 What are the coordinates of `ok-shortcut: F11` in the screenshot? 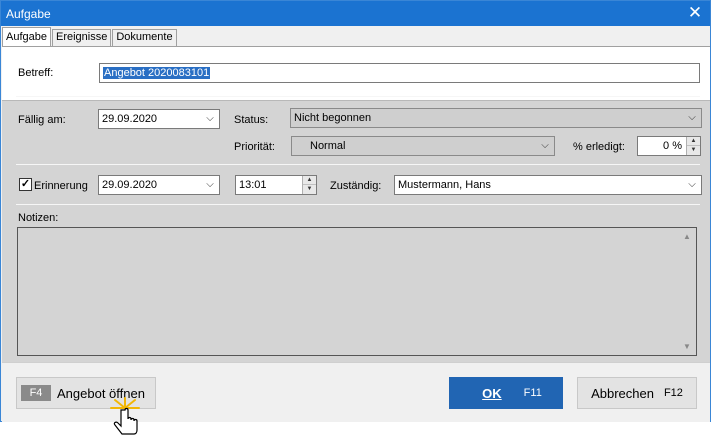 It's located at (532, 393).